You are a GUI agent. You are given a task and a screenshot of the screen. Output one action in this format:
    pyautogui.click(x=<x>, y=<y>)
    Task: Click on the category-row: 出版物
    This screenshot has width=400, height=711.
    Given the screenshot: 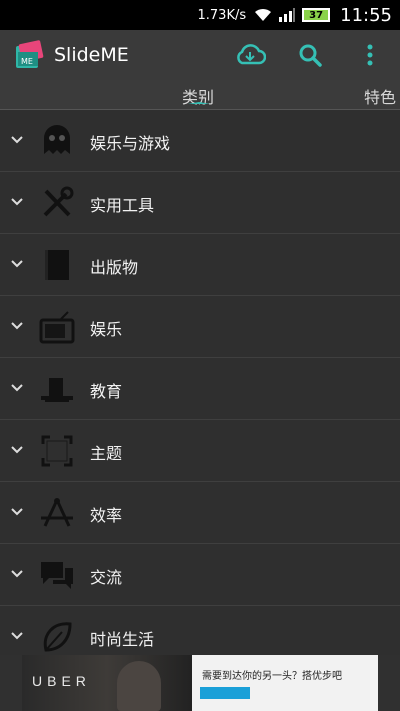 What is the action you would take?
    pyautogui.click(x=200, y=265)
    